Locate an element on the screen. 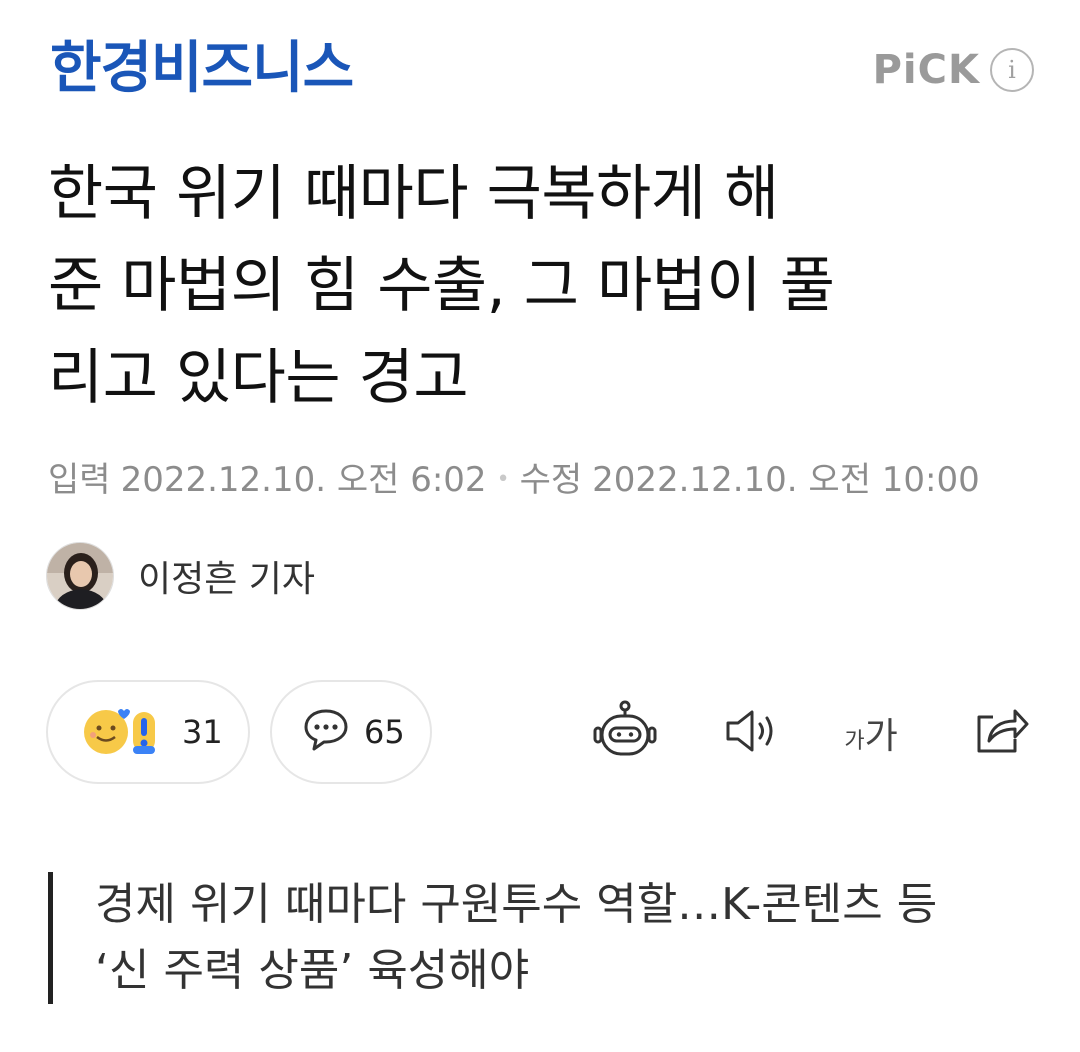  article-action-bar: 31 65 가가 is located at coordinates (541, 732).